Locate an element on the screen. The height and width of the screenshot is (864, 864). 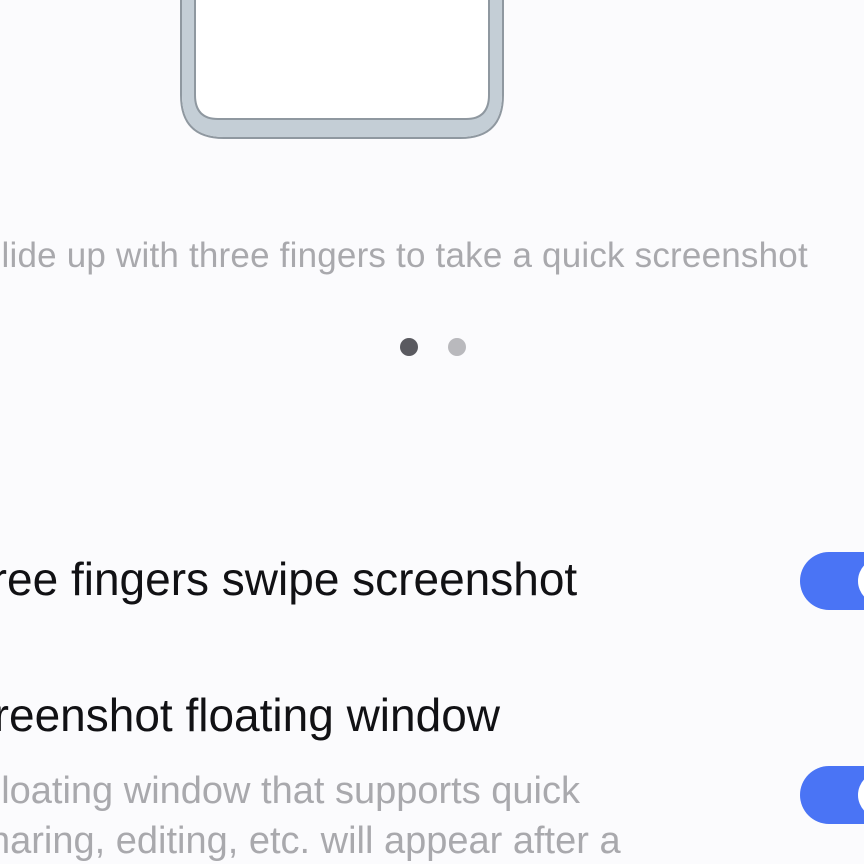
page-dot-active is located at coordinates (409, 347).